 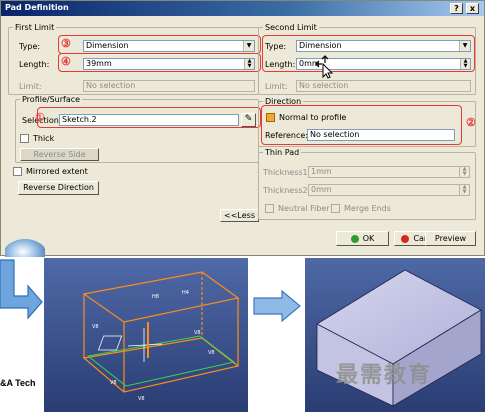 What do you see at coordinates (287, 172) in the screenshot?
I see `thickness1-label: Thickness1:` at bounding box center [287, 172].